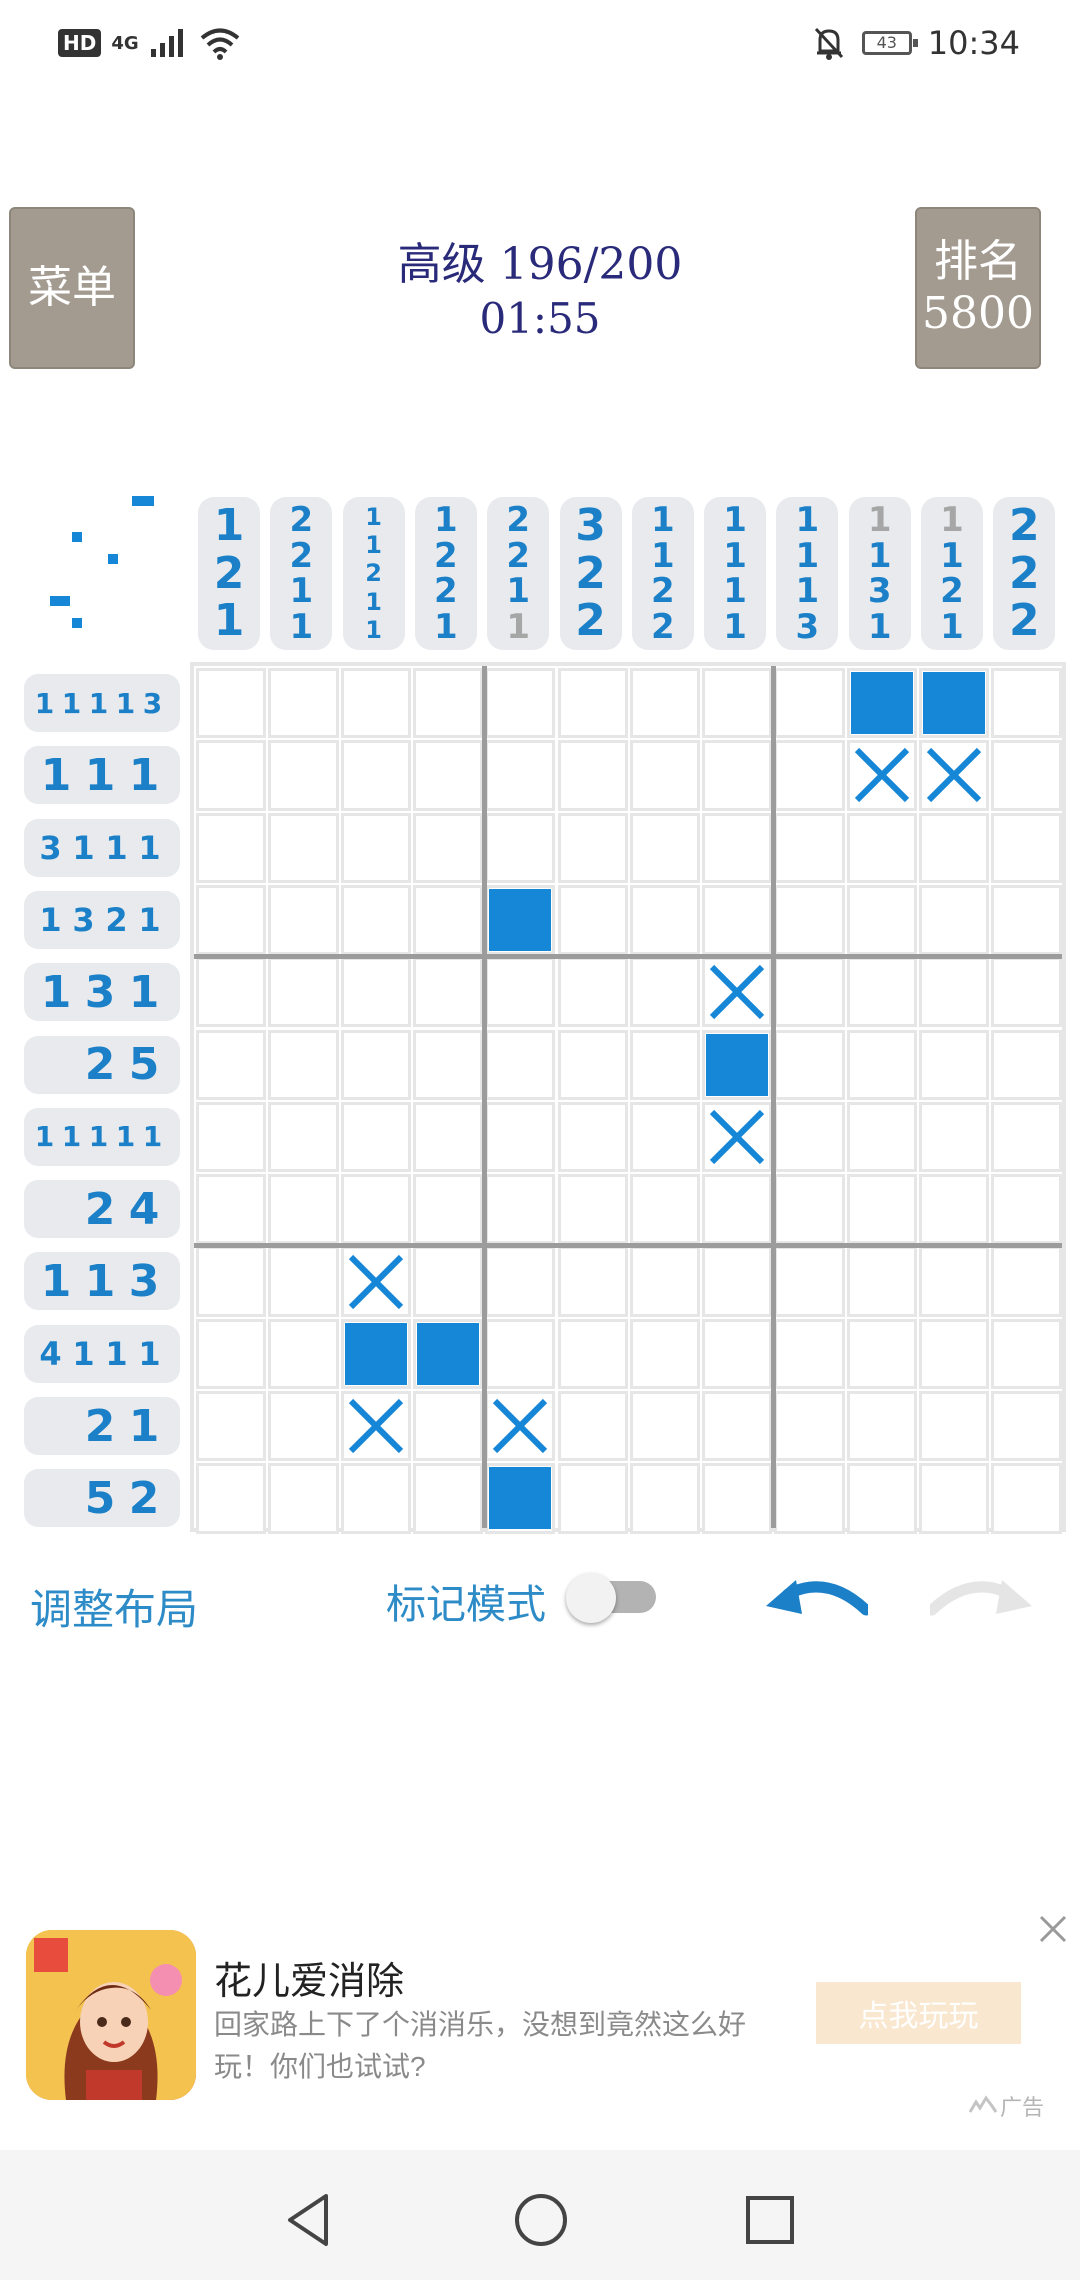  I want to click on redo-arrow-icon, so click(985, 1597).